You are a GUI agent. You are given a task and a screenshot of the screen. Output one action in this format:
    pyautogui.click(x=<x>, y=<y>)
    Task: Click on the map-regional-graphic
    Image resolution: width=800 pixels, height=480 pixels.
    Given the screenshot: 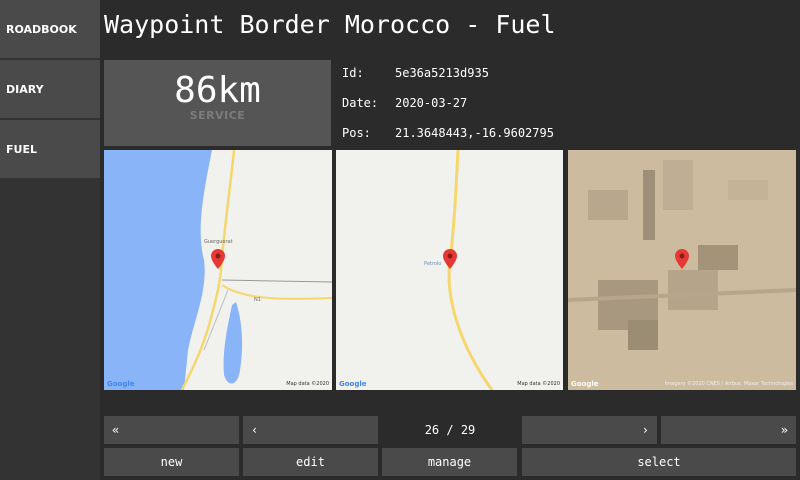 What is the action you would take?
    pyautogui.click(x=218, y=270)
    